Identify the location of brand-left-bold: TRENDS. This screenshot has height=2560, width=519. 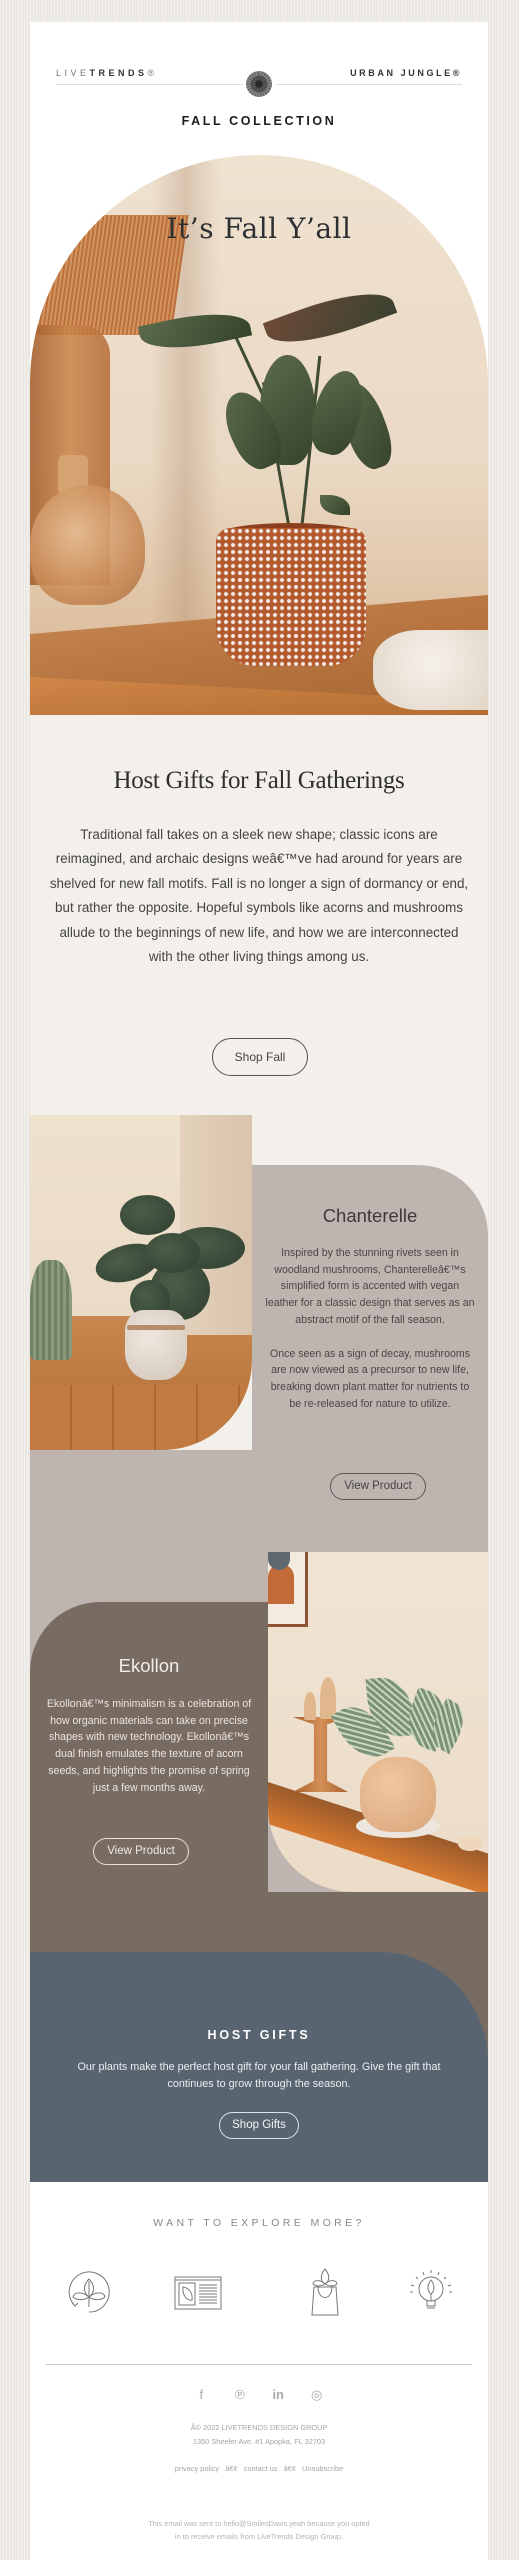
(118, 73).